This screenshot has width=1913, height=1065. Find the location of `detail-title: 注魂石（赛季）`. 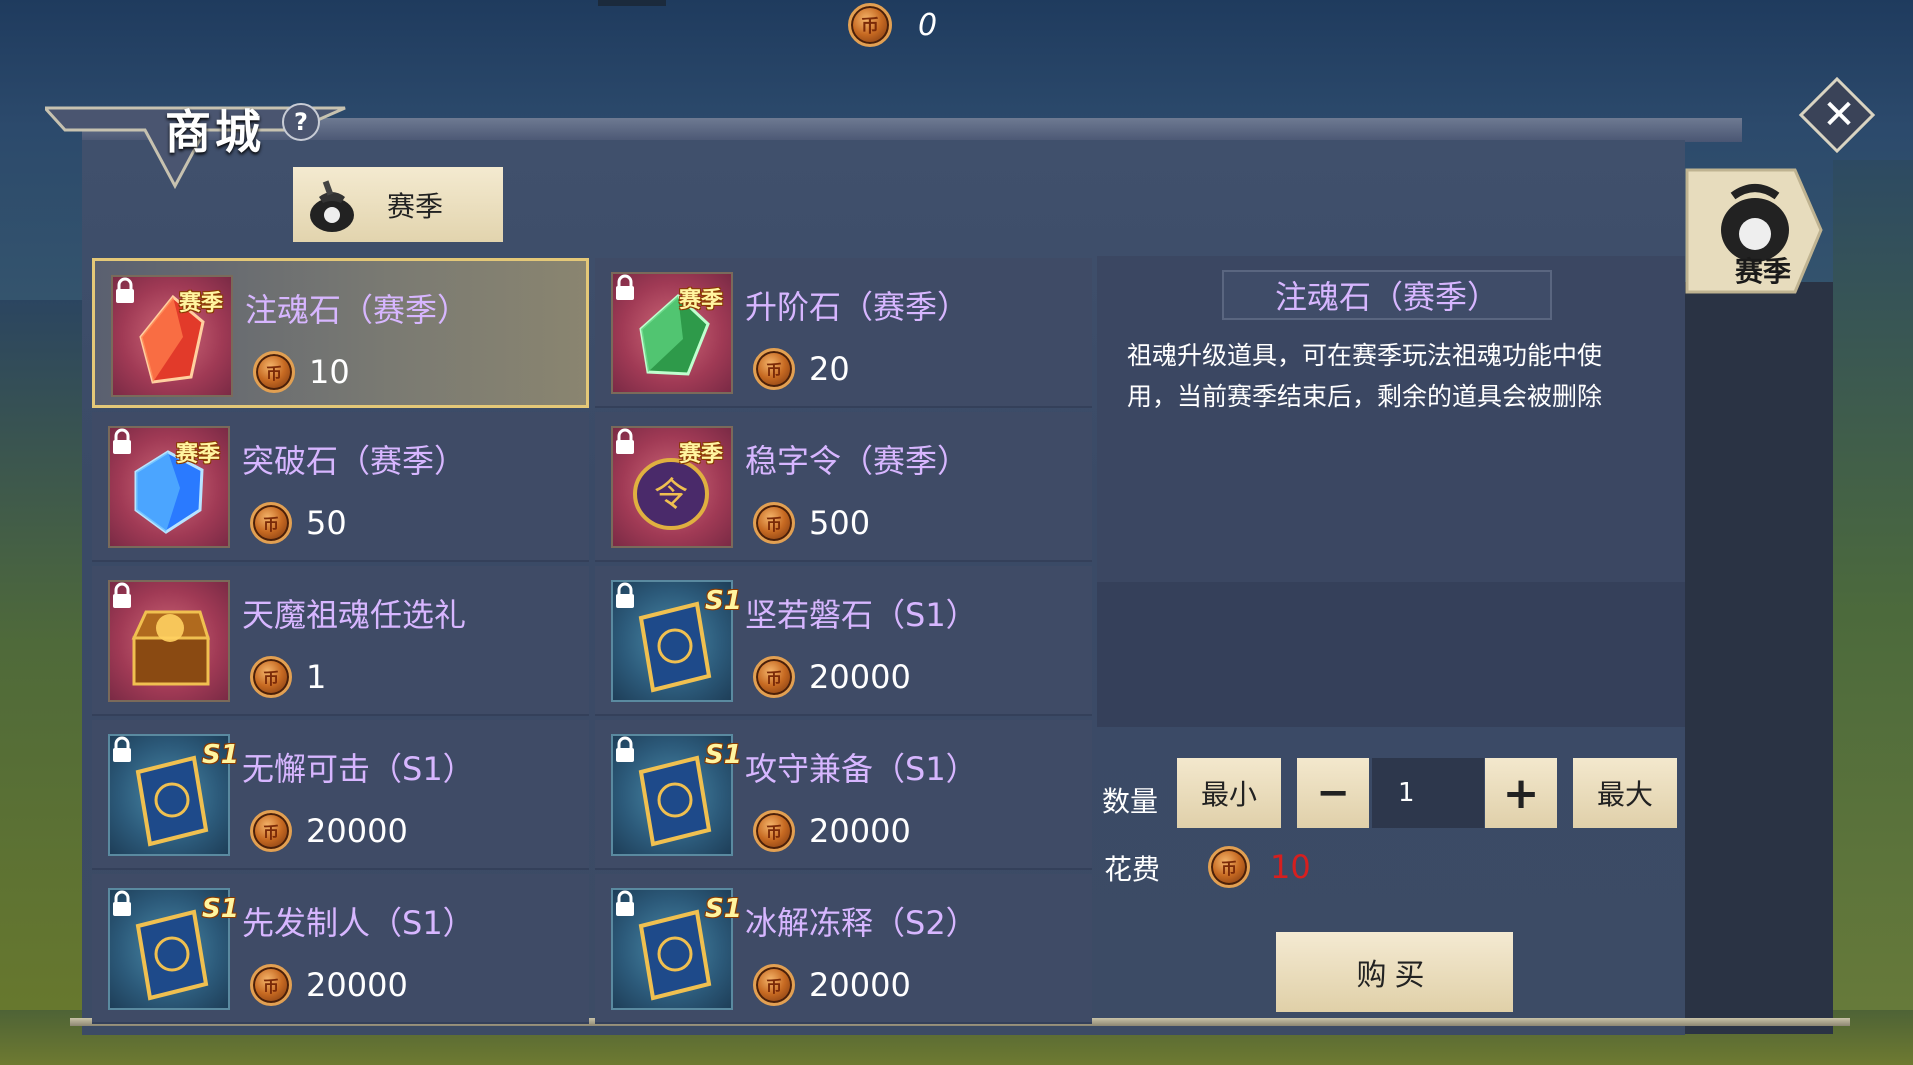

detail-title: 注魂石（赛季） is located at coordinates (1386, 297).